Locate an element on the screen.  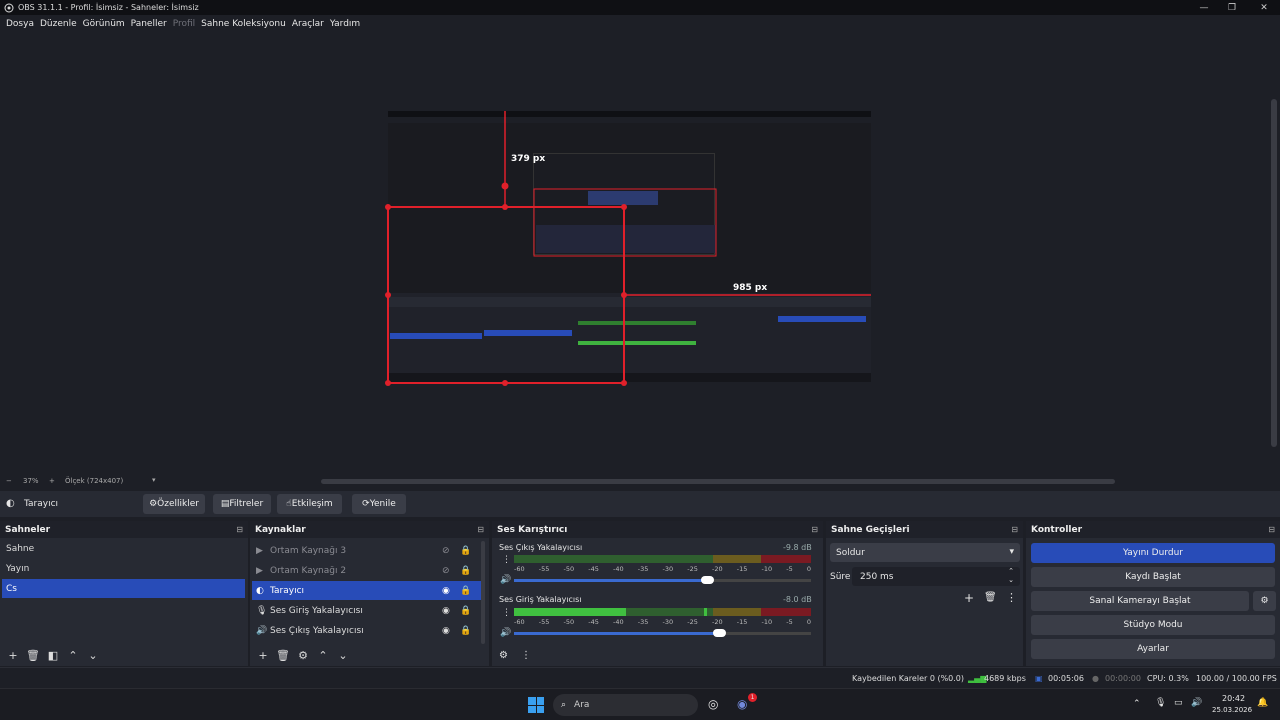
menu-view: Görünüm is located at coordinates (104, 24).